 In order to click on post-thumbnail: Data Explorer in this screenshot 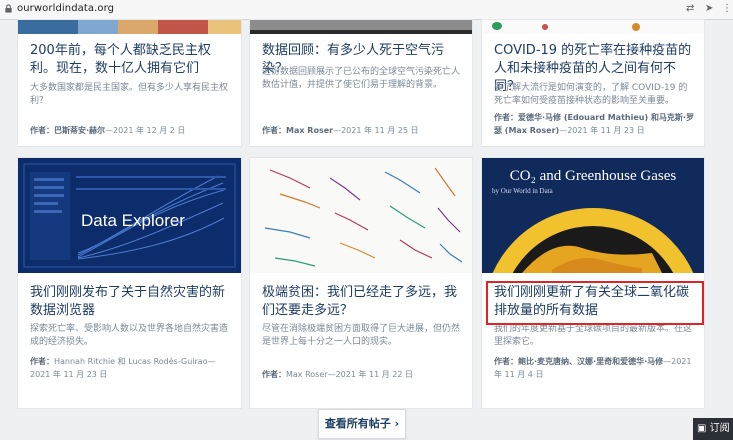, I will do `click(129, 215)`.